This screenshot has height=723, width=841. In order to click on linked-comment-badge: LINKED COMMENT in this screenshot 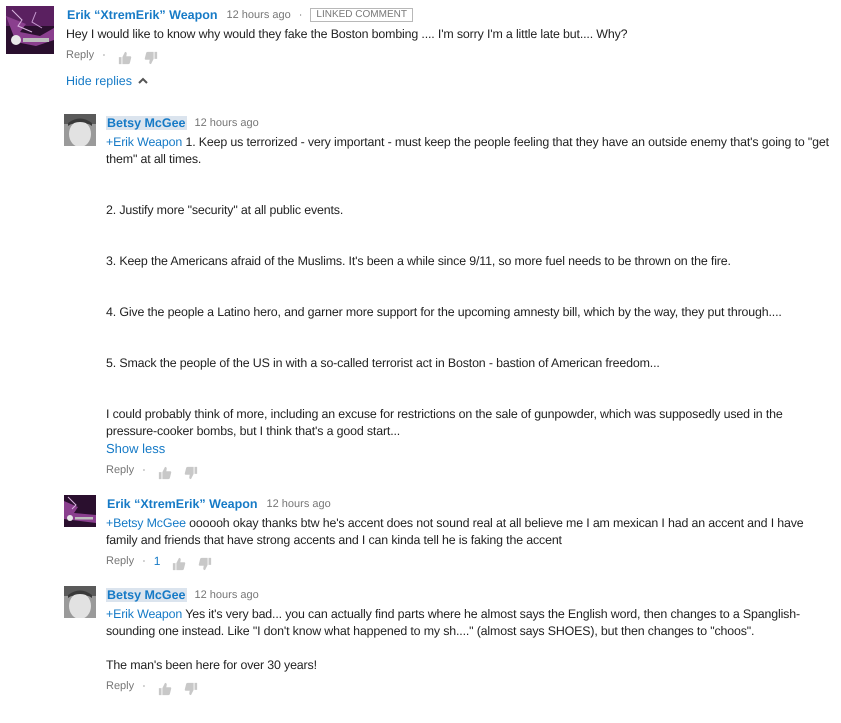, I will do `click(361, 15)`.